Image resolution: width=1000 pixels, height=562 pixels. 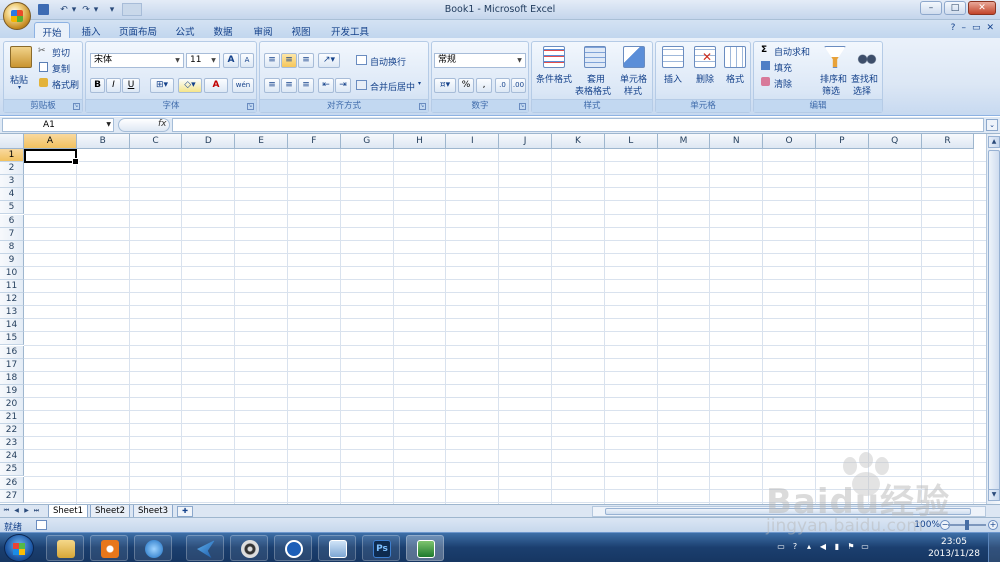 What do you see at coordinates (343, 85) in the screenshot?
I see `increase-indent-button: ⇥` at bounding box center [343, 85].